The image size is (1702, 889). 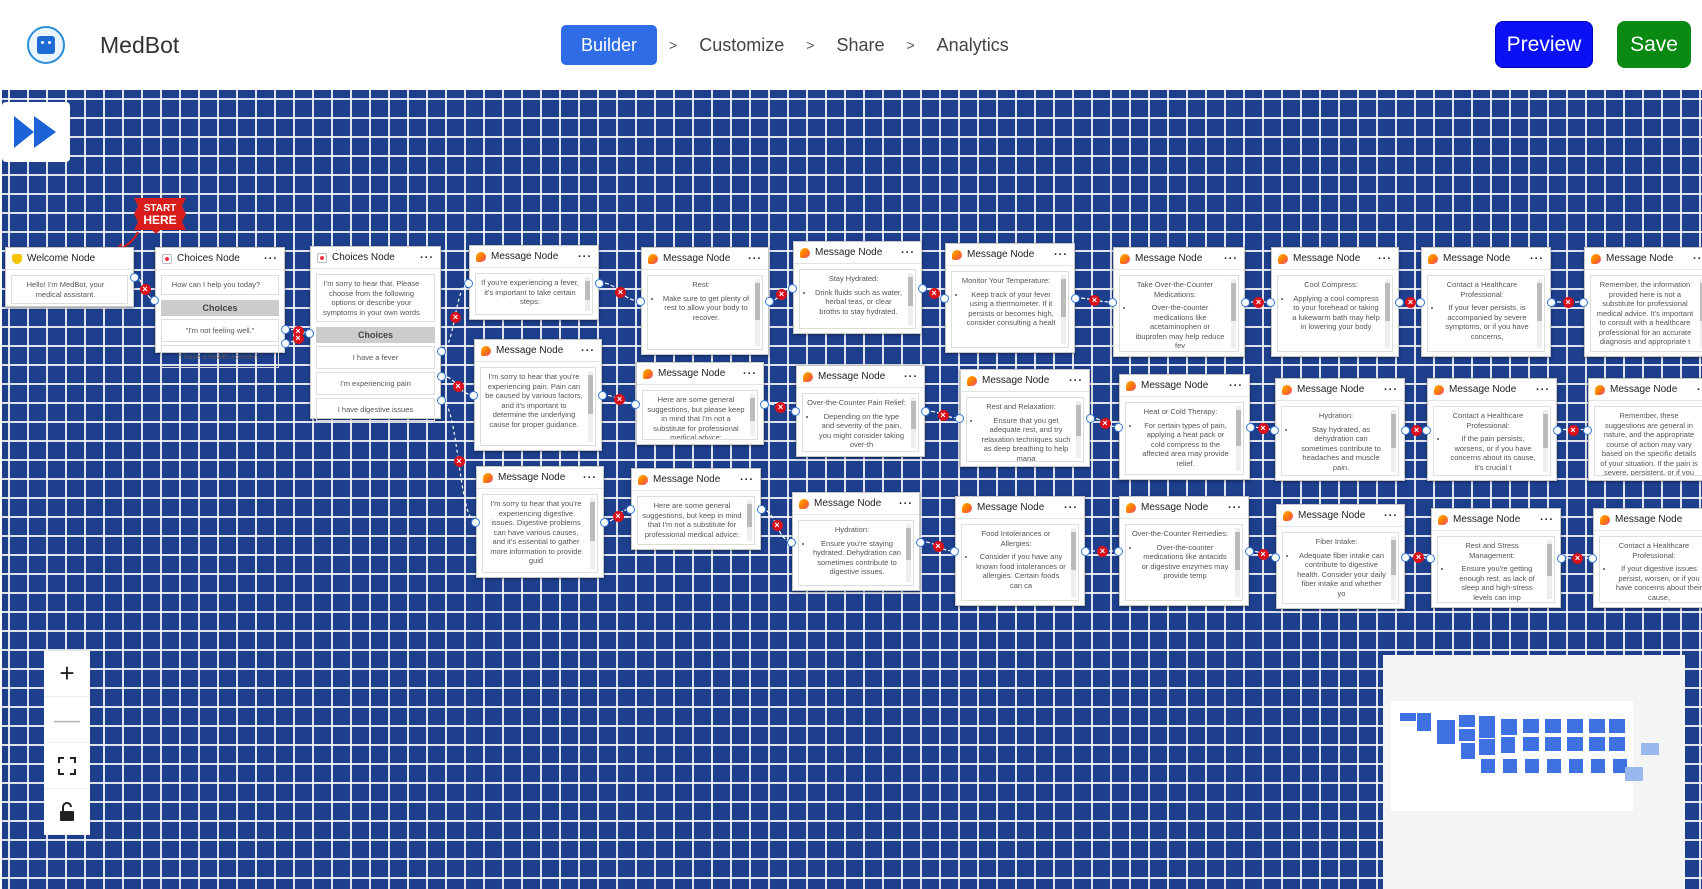 What do you see at coordinates (67, 766) in the screenshot?
I see `fit-view-button` at bounding box center [67, 766].